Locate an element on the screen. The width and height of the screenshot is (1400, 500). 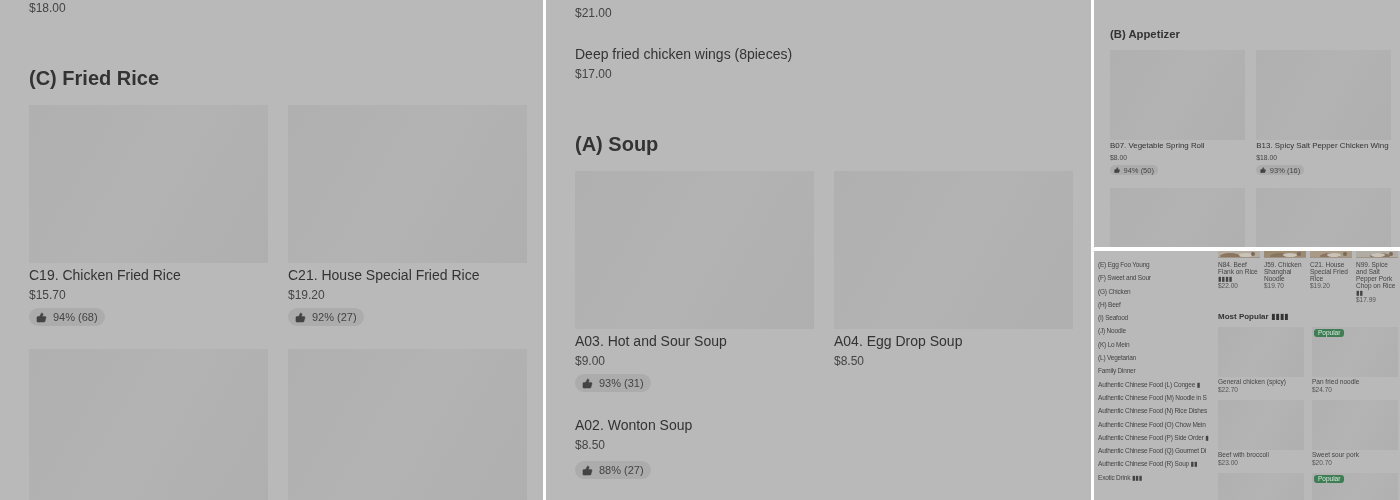
item-name: A02. Wonton Soup is located at coordinates (634, 425).